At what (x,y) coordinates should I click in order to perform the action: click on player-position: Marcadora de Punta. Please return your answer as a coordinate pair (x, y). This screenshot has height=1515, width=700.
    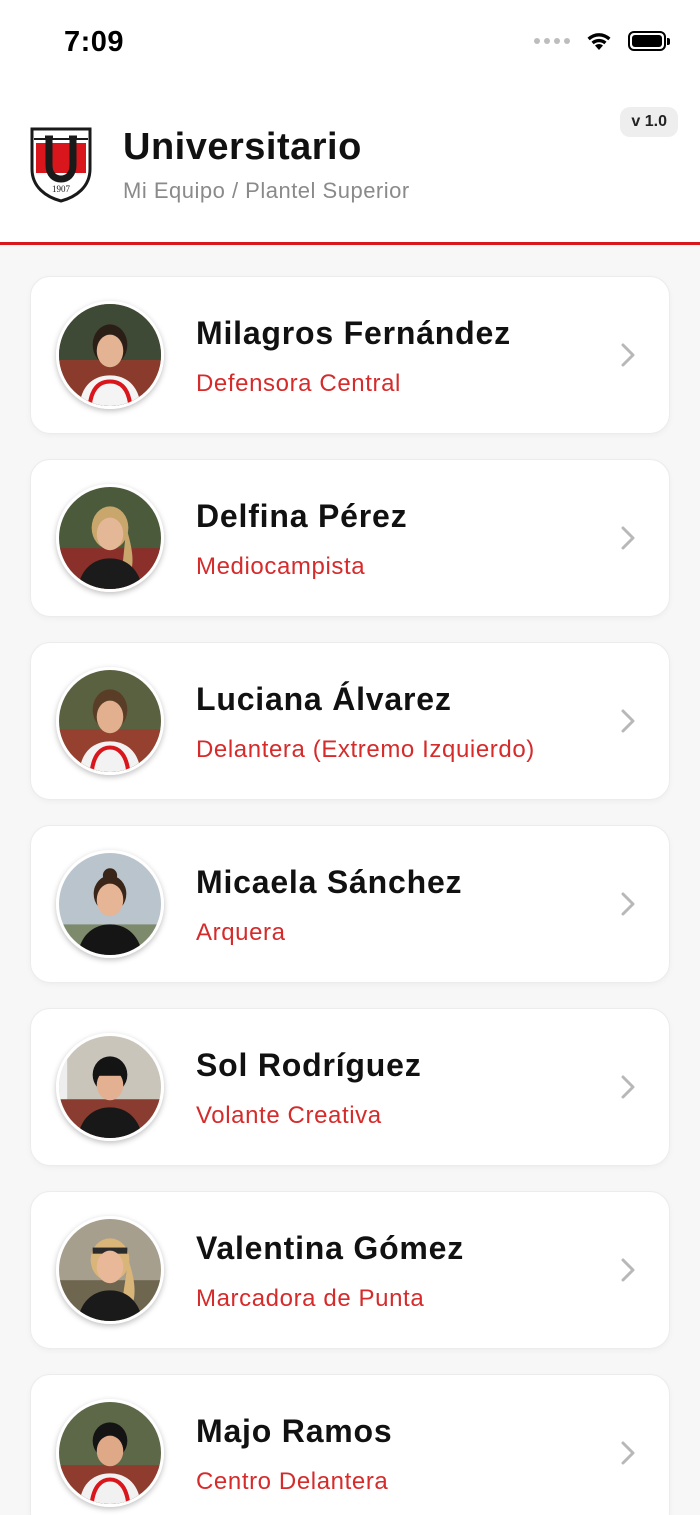
    Looking at the image, I should click on (310, 1298).